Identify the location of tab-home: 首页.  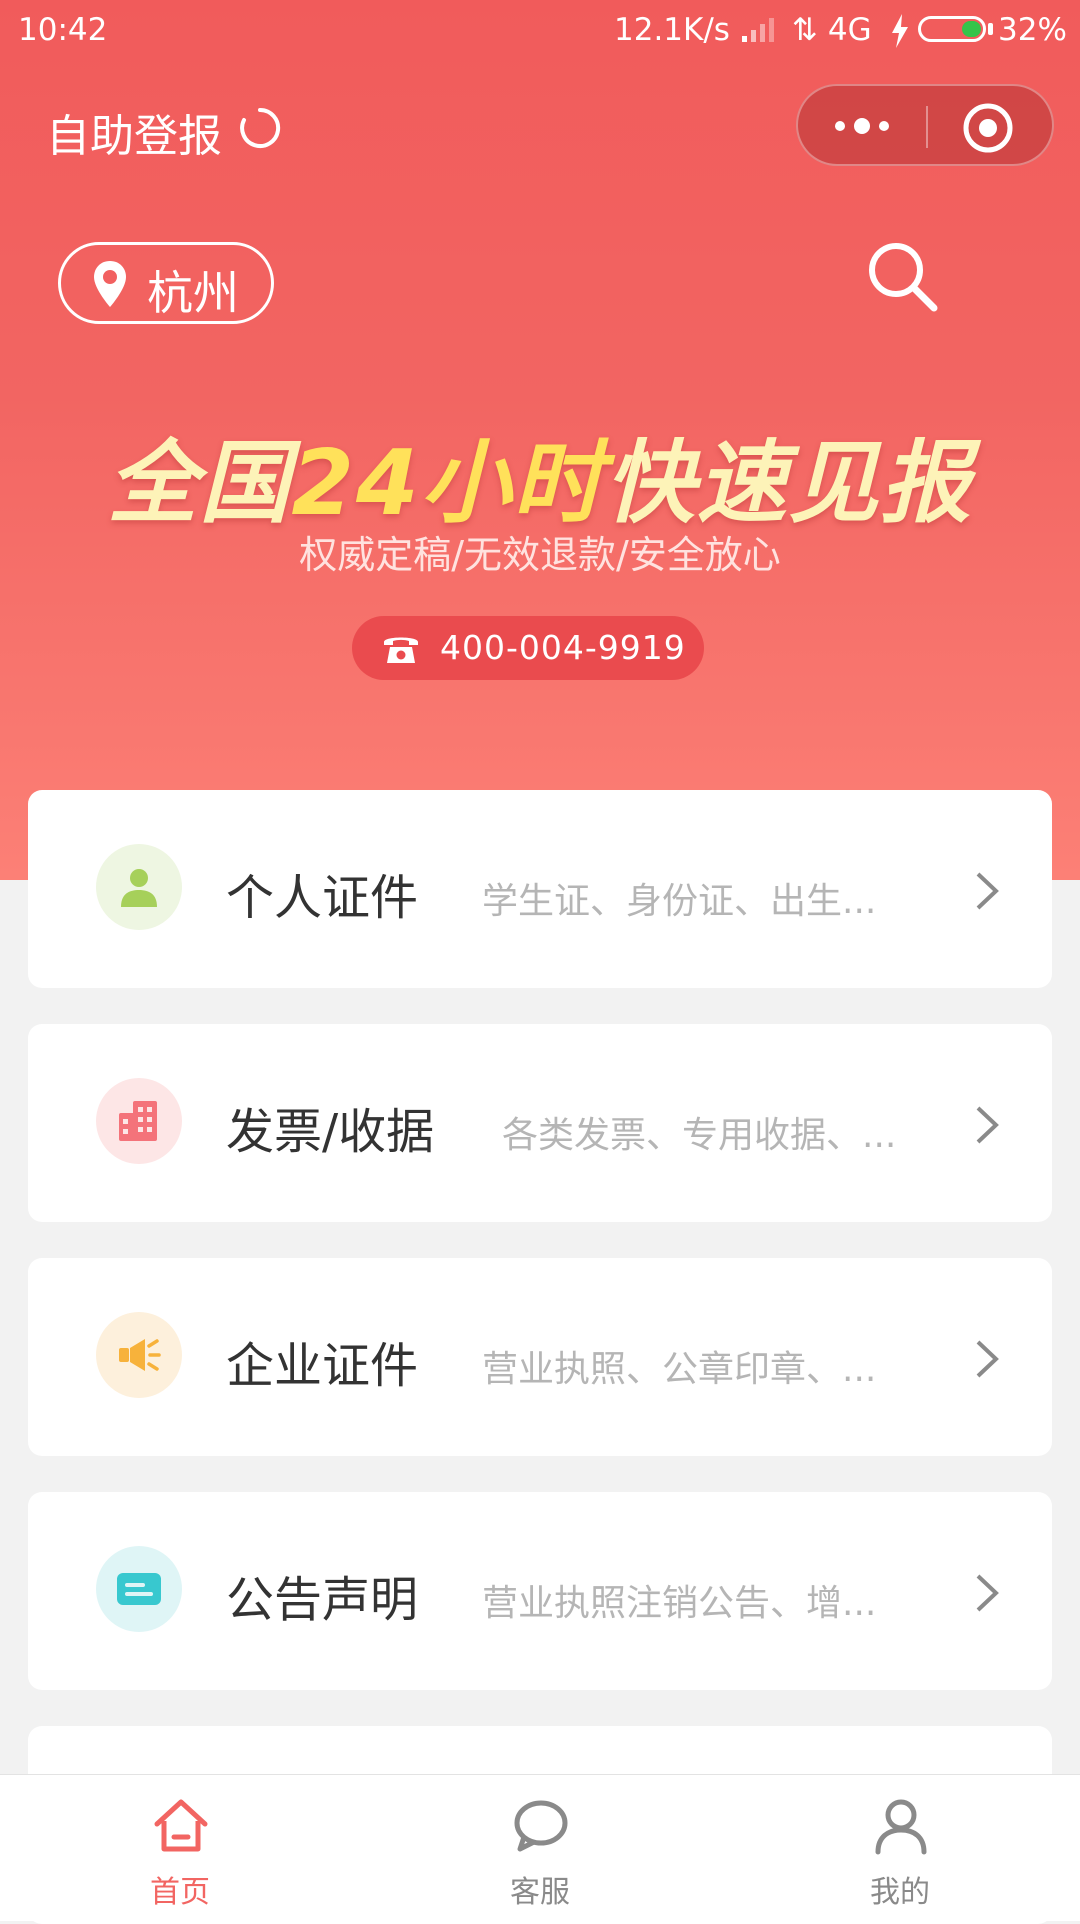
(180, 1848).